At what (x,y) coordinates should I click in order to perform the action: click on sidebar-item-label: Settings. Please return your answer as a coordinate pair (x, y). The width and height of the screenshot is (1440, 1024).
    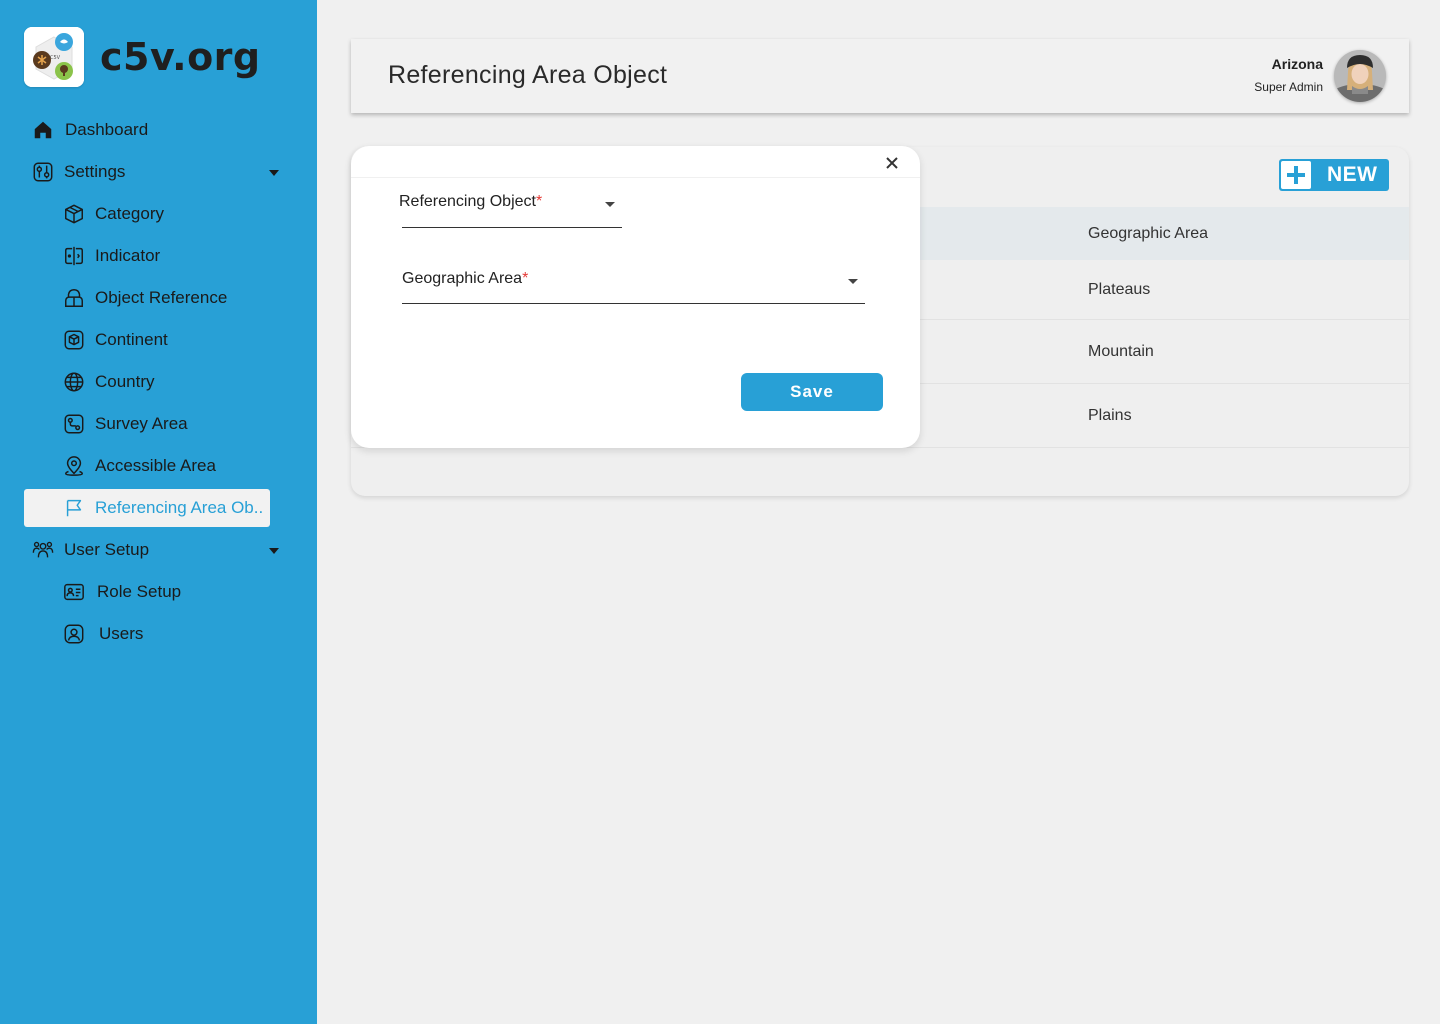
    Looking at the image, I should click on (95, 171).